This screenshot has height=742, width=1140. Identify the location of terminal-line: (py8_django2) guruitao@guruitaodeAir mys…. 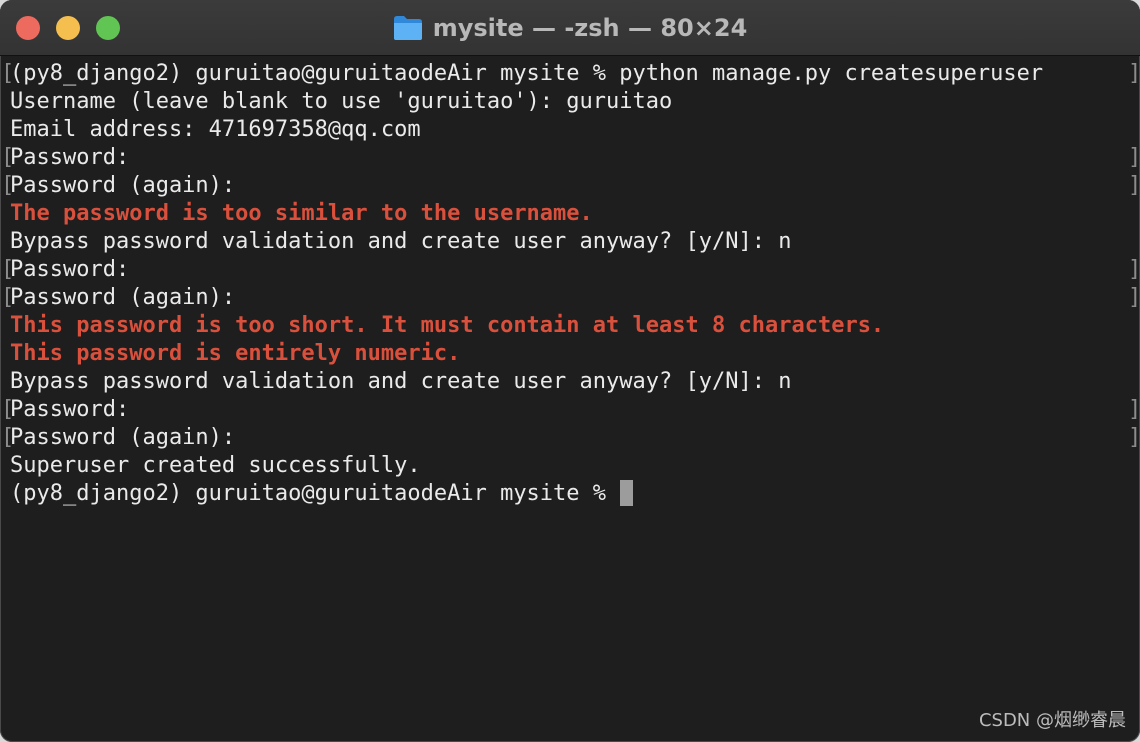
(570, 494).